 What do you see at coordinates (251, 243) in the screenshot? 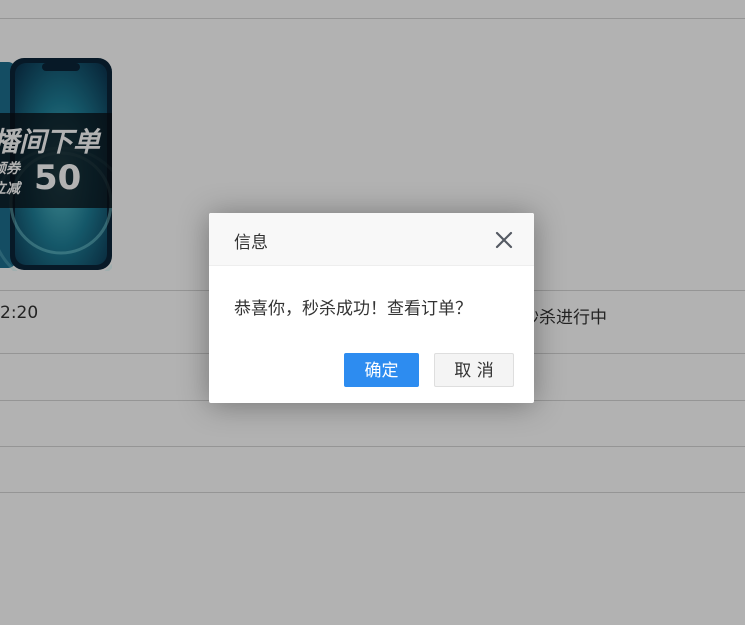
I see `dialog-title: 信息` at bounding box center [251, 243].